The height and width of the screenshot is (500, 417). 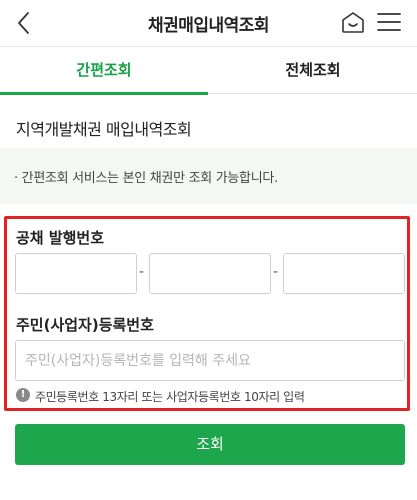 What do you see at coordinates (104, 93) in the screenshot?
I see `active-tab-indicator` at bounding box center [104, 93].